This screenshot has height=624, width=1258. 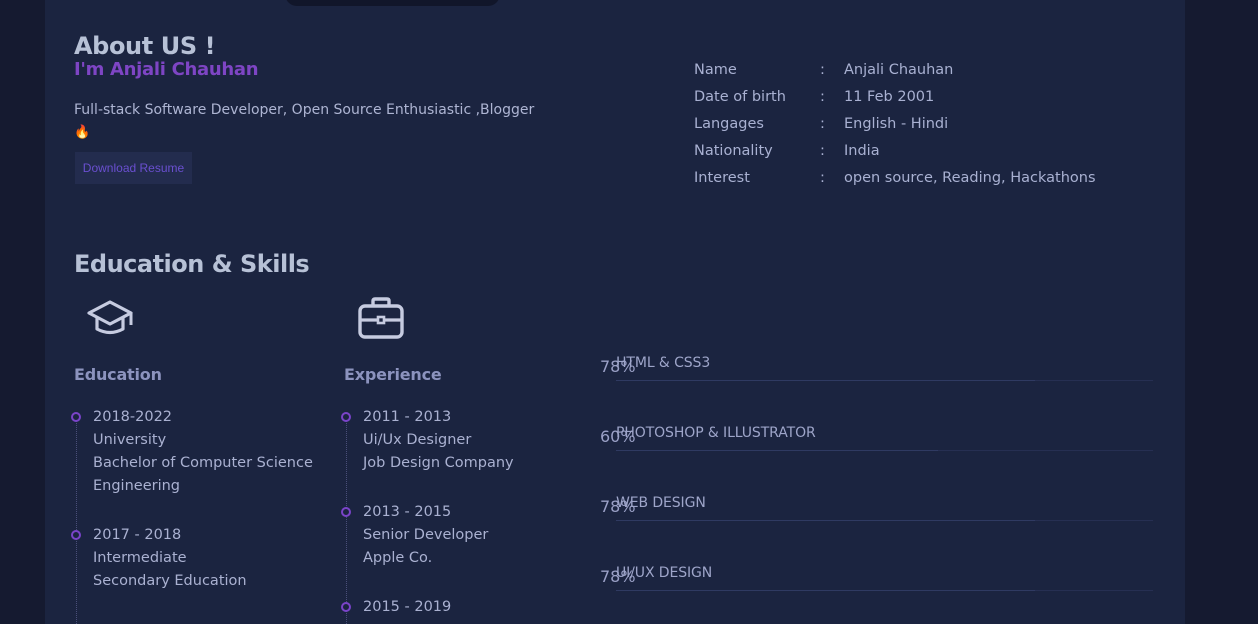 I want to click on info-label: Interest, so click(x=722, y=178).